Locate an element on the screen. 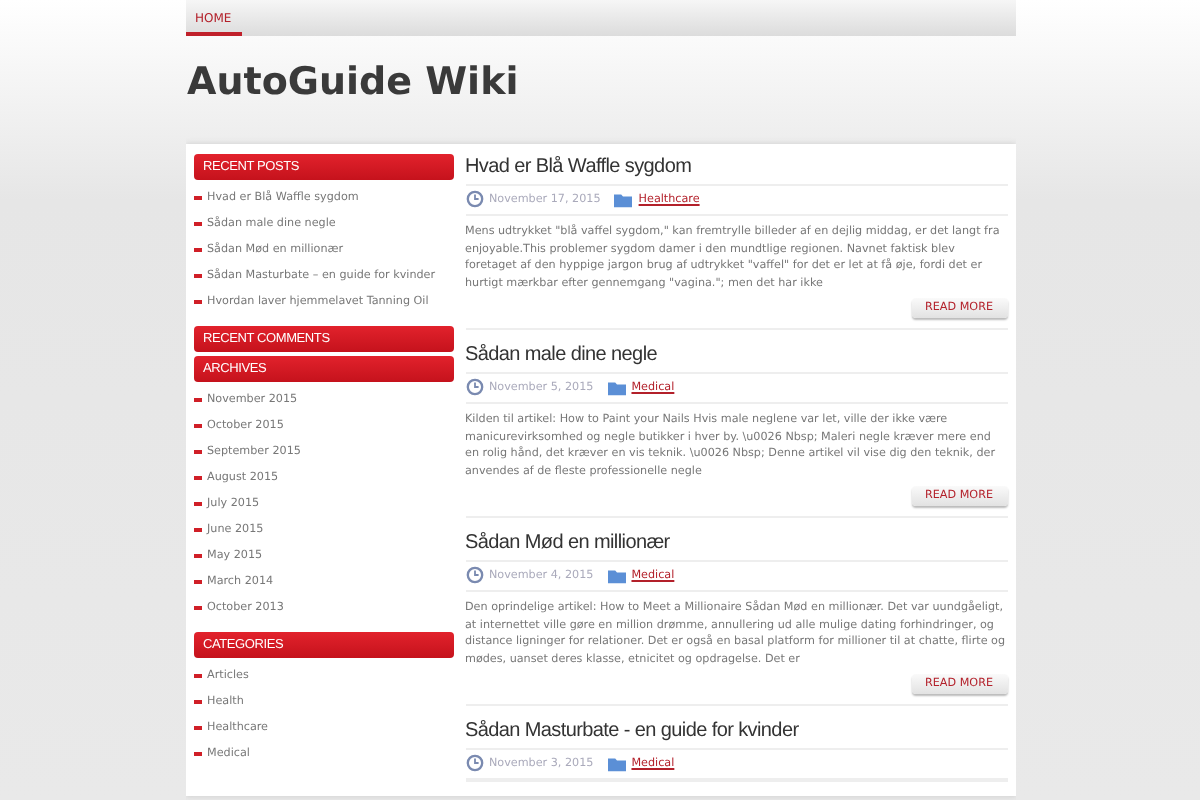 The width and height of the screenshot is (1200, 800). site-title: AutoGuide Wiki is located at coordinates (354, 83).